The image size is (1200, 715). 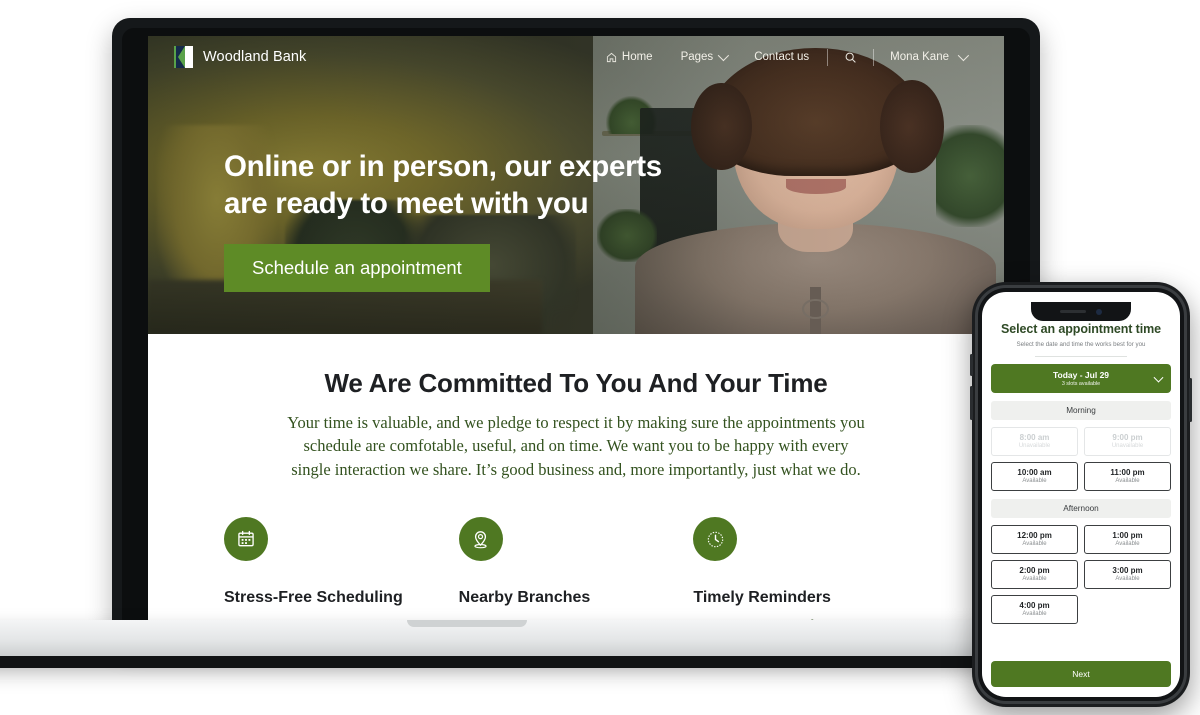 What do you see at coordinates (1073, 311) in the screenshot?
I see `speaker-icon` at bounding box center [1073, 311].